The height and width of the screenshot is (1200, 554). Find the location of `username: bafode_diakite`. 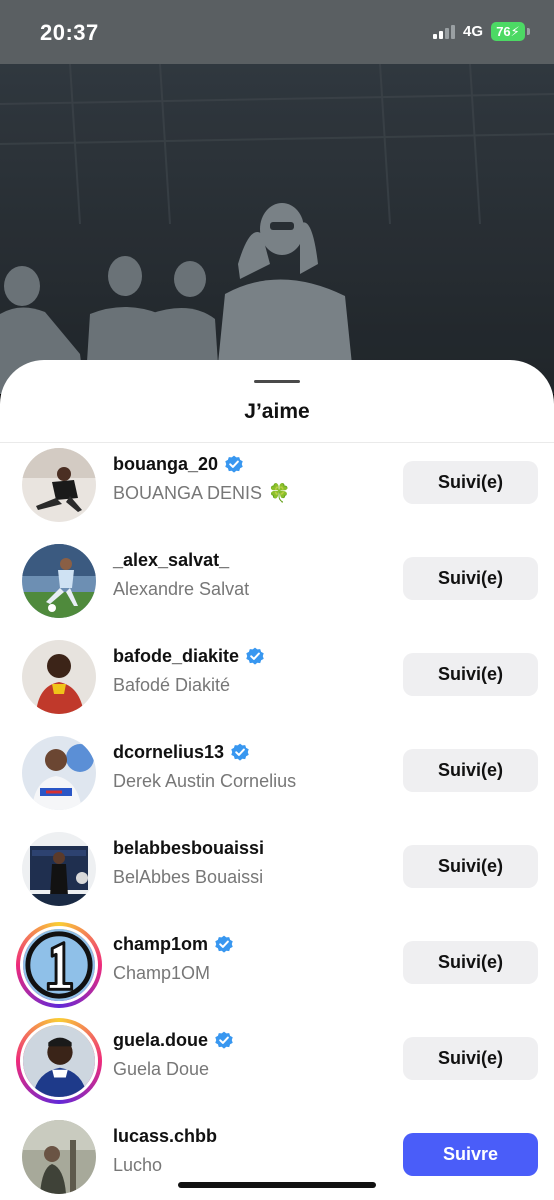

username: bafode_diakite is located at coordinates (189, 656).